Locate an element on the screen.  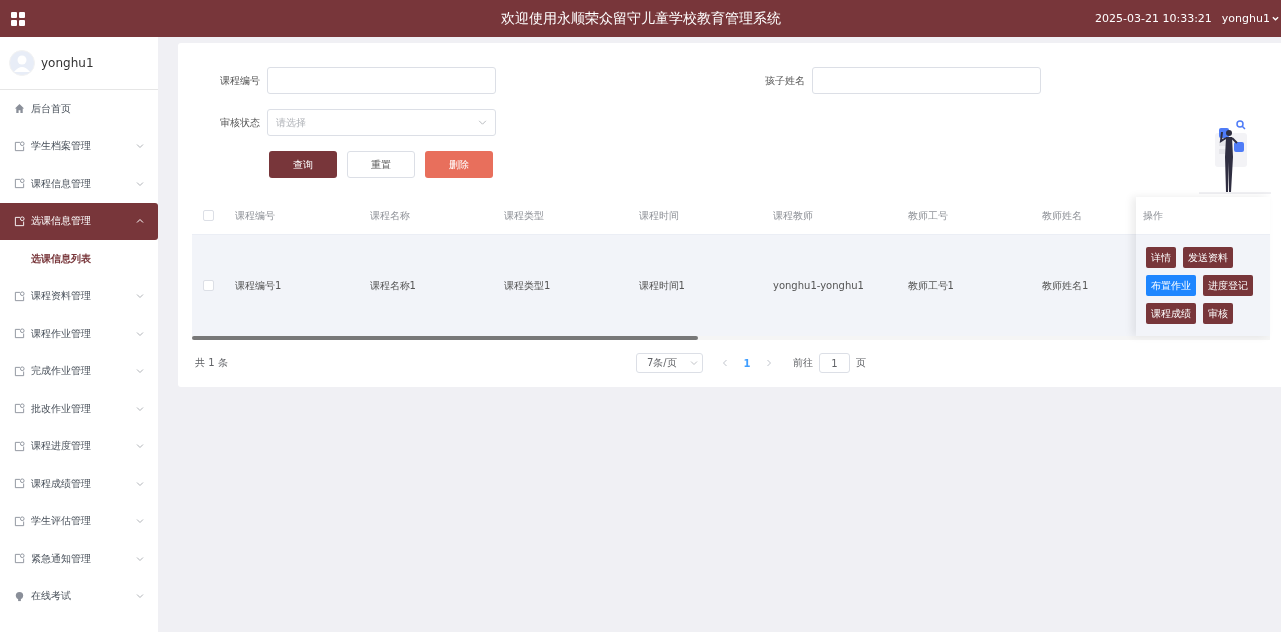
table-cell: 课程时间1 is located at coordinates (661, 285).